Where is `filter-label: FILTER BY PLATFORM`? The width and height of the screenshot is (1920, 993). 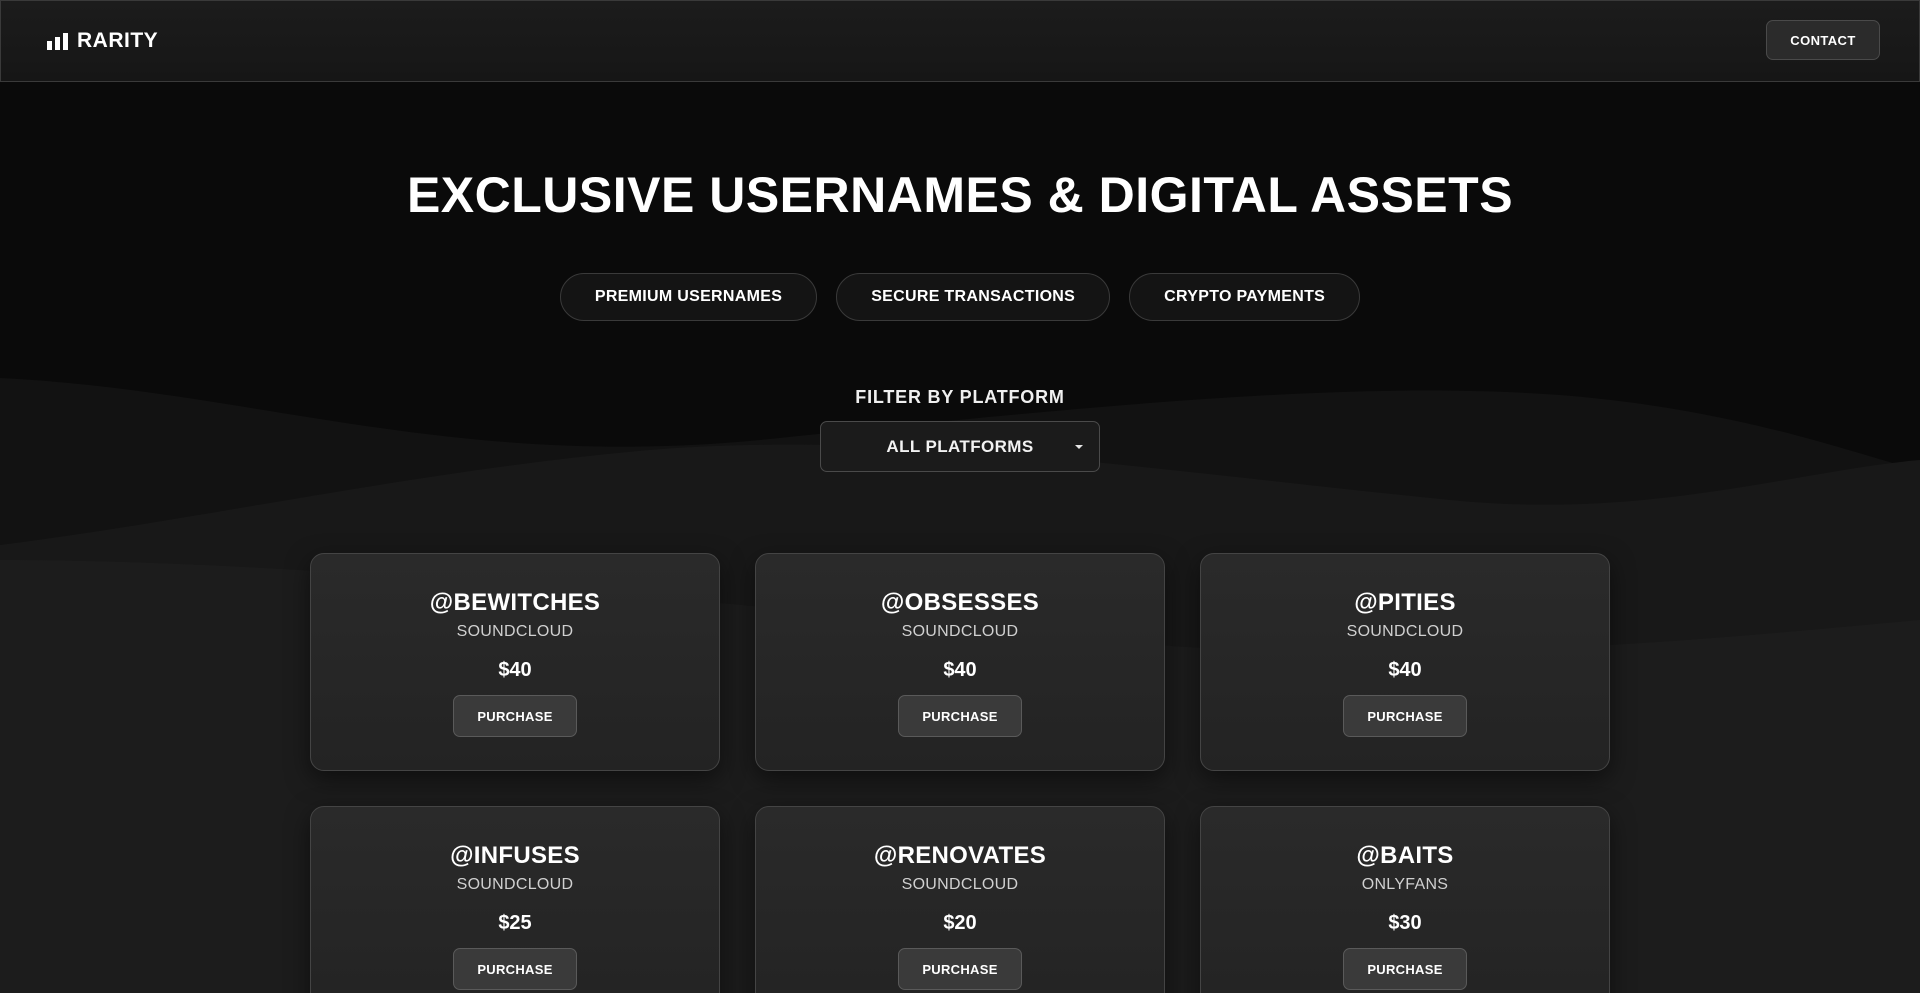
filter-label: FILTER BY PLATFORM is located at coordinates (960, 397).